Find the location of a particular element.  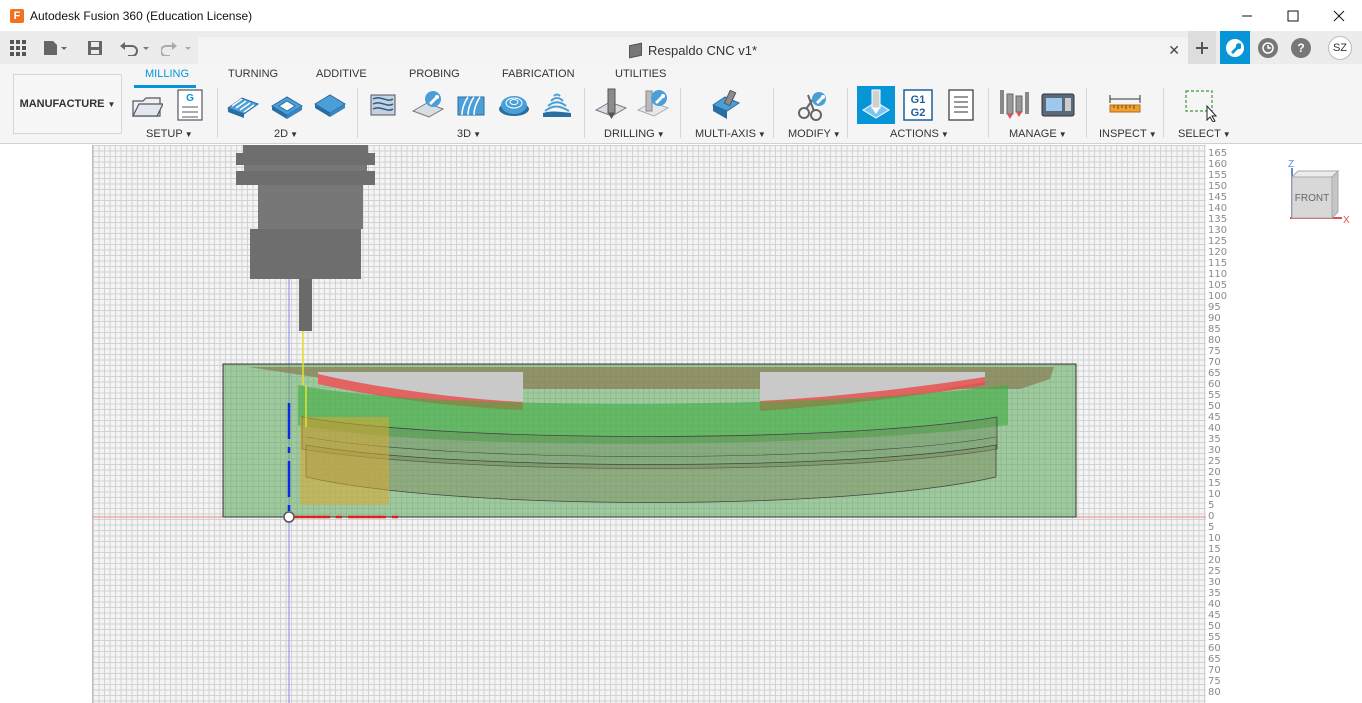

hole-recognition-icon is located at coordinates (653, 105).